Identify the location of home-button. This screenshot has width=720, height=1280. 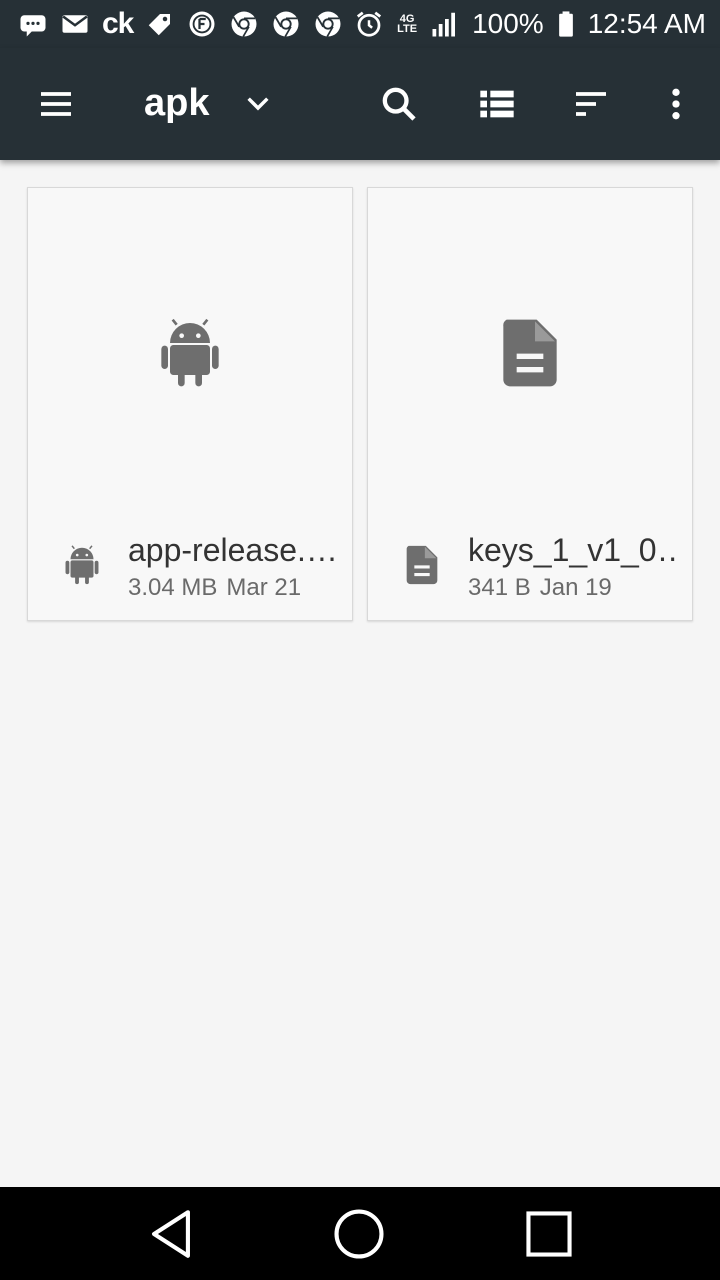
(359, 1234).